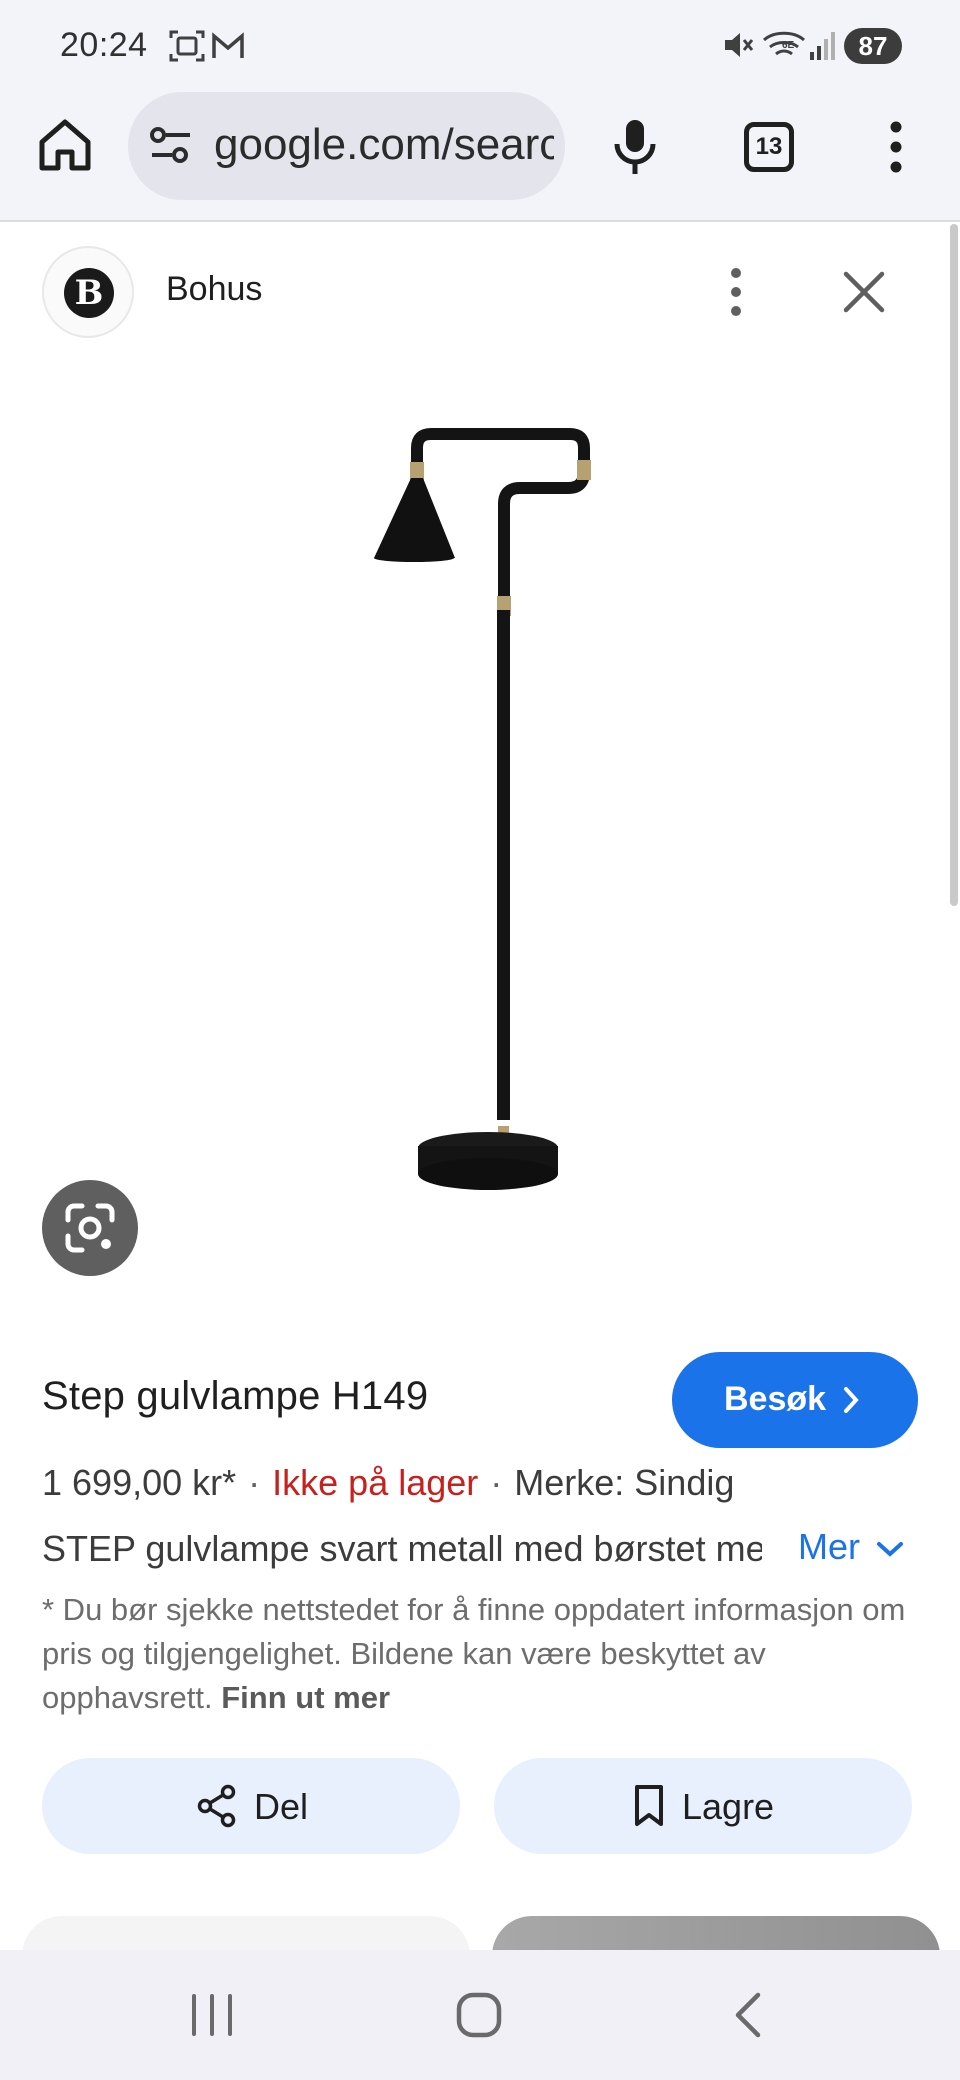 The height and width of the screenshot is (2080, 960). What do you see at coordinates (139, 1482) in the screenshot?
I see `product-price: 1 699,00 kr*` at bounding box center [139, 1482].